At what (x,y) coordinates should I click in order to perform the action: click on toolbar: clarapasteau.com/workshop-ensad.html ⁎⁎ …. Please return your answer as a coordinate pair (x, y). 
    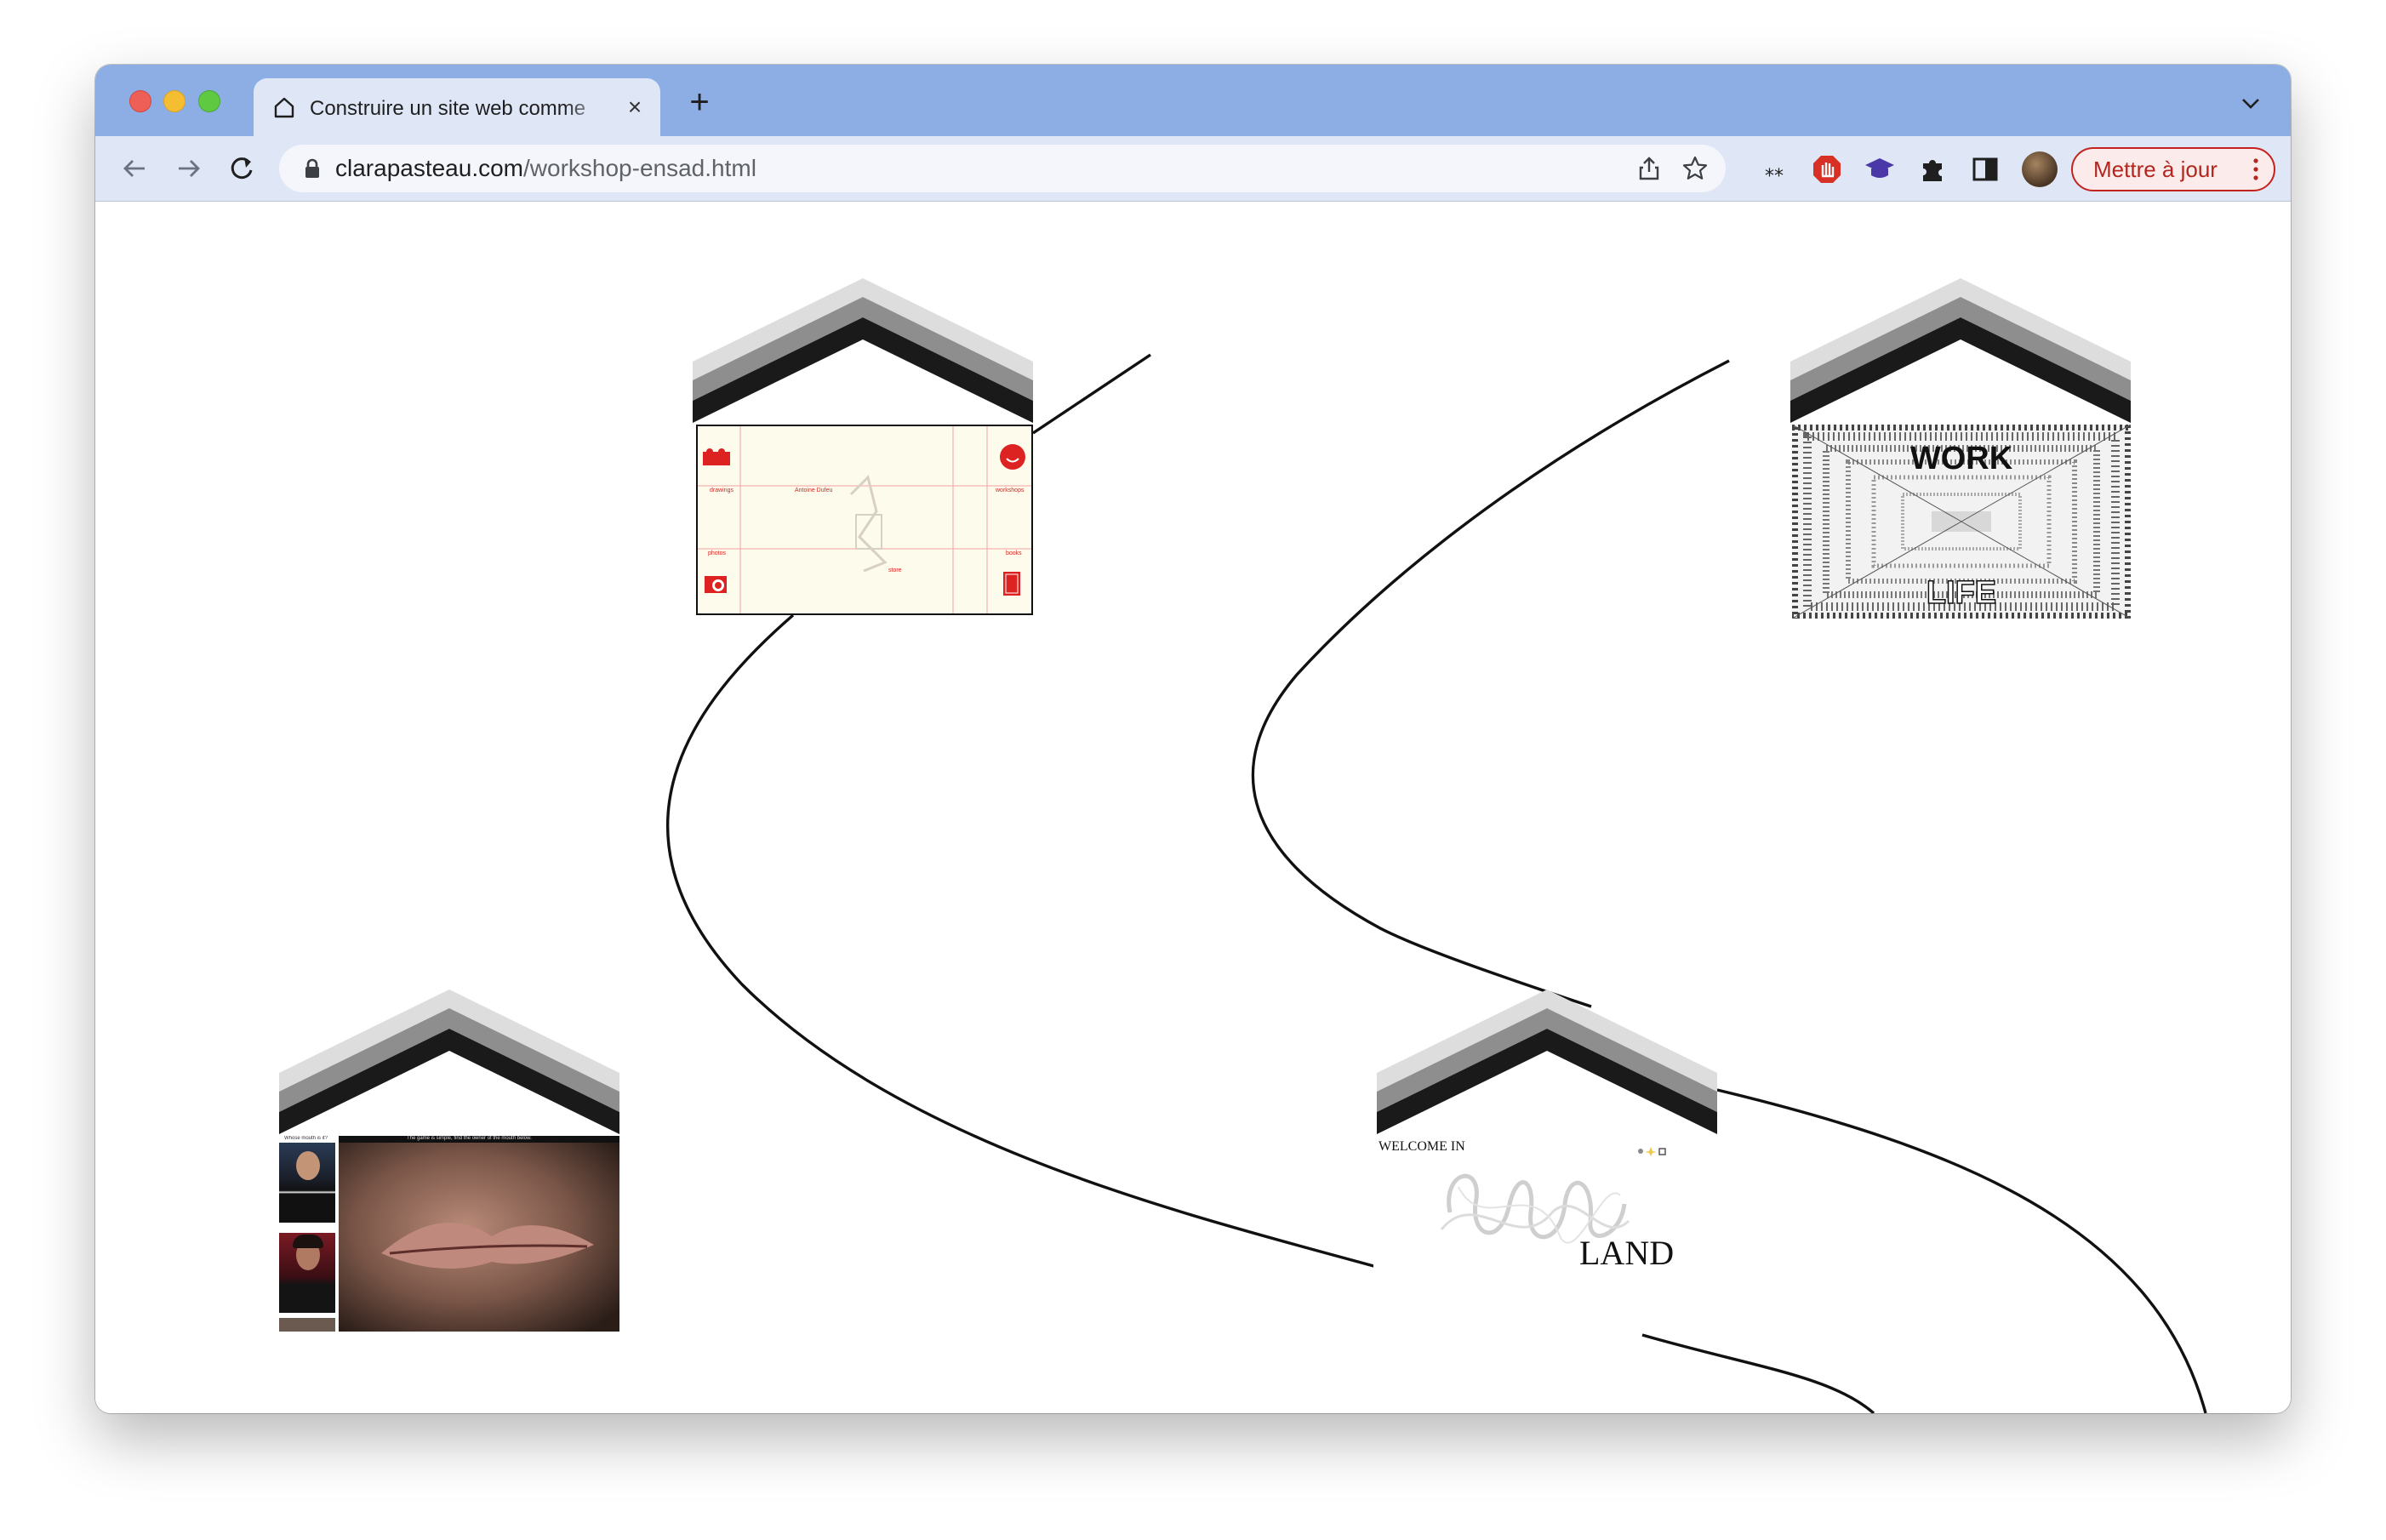
    Looking at the image, I should click on (1193, 194).